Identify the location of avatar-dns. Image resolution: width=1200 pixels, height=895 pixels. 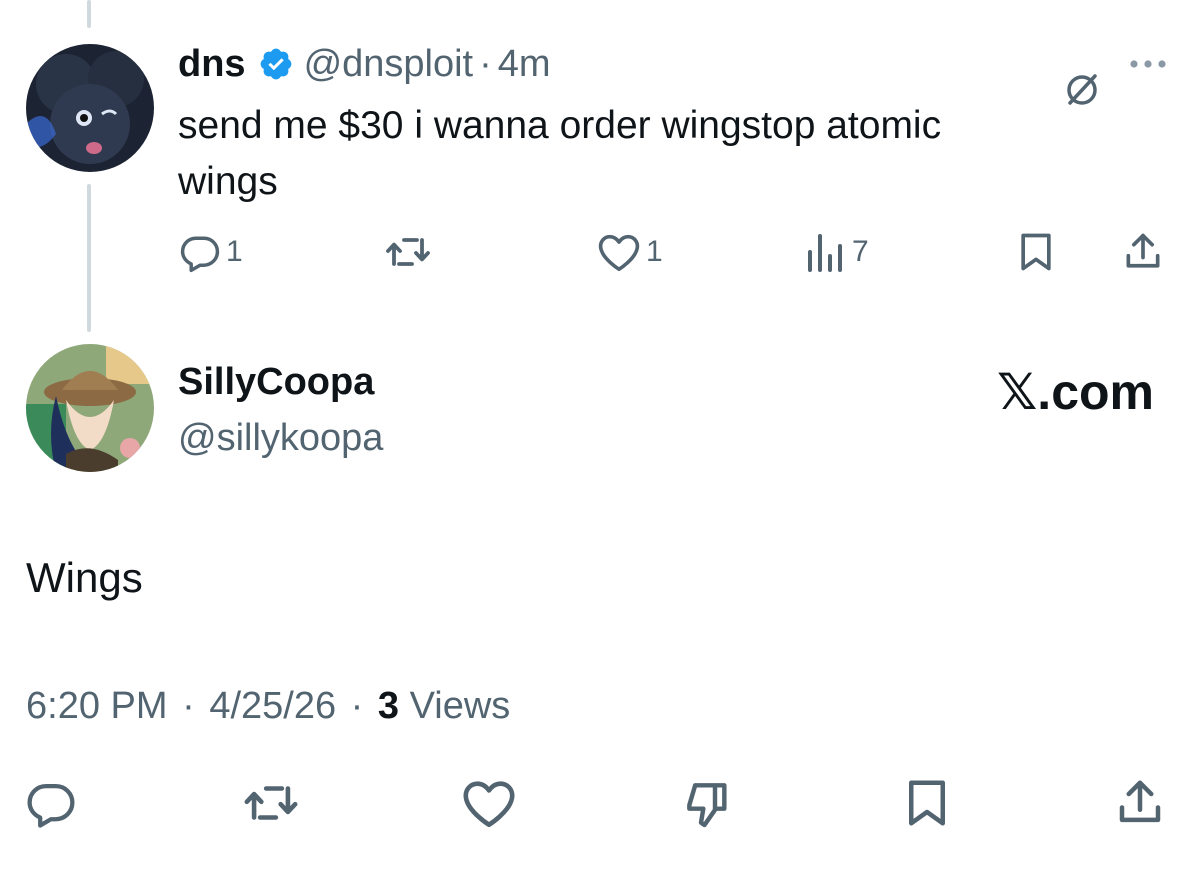
(90, 108).